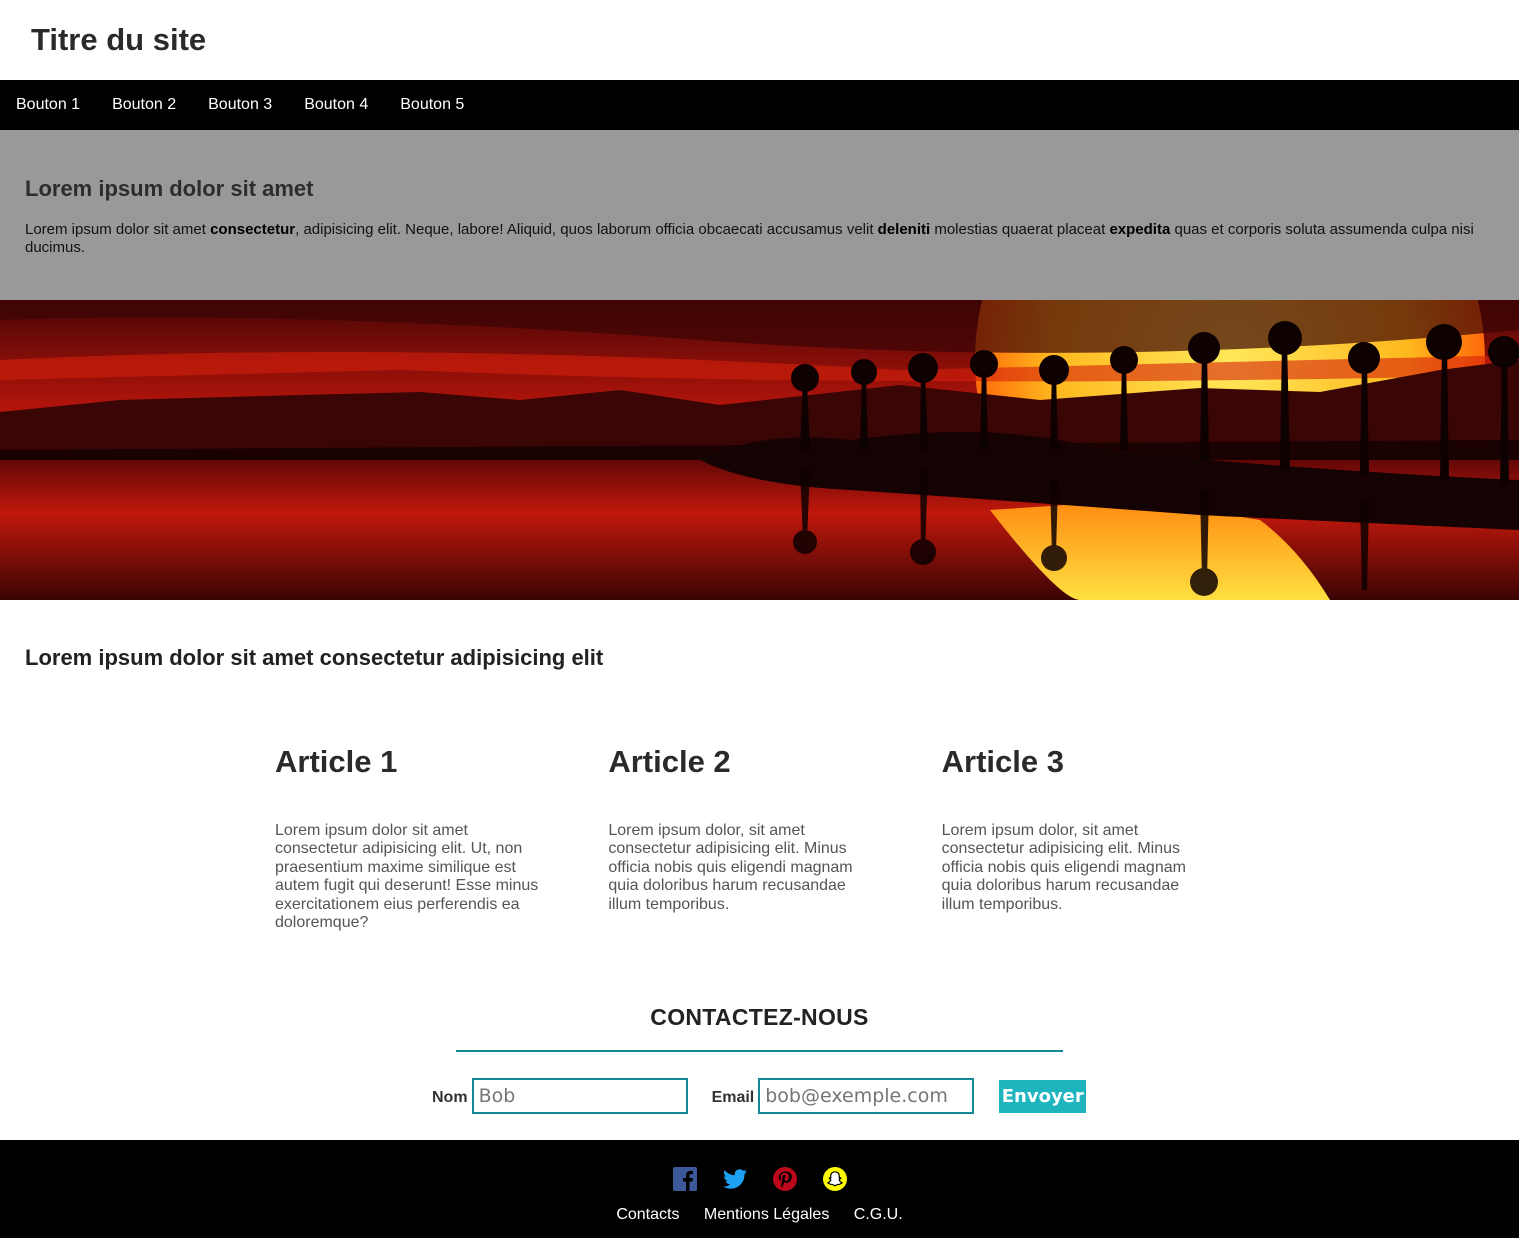 This screenshot has height=1238, width=1519. What do you see at coordinates (785, 1179) in the screenshot?
I see `pinterest-icon` at bounding box center [785, 1179].